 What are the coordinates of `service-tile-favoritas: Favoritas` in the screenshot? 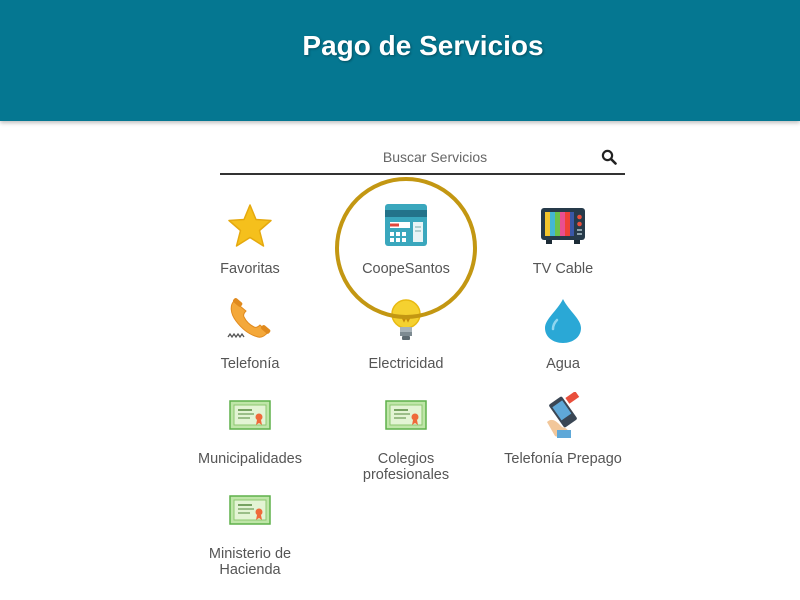 It's located at (250, 242).